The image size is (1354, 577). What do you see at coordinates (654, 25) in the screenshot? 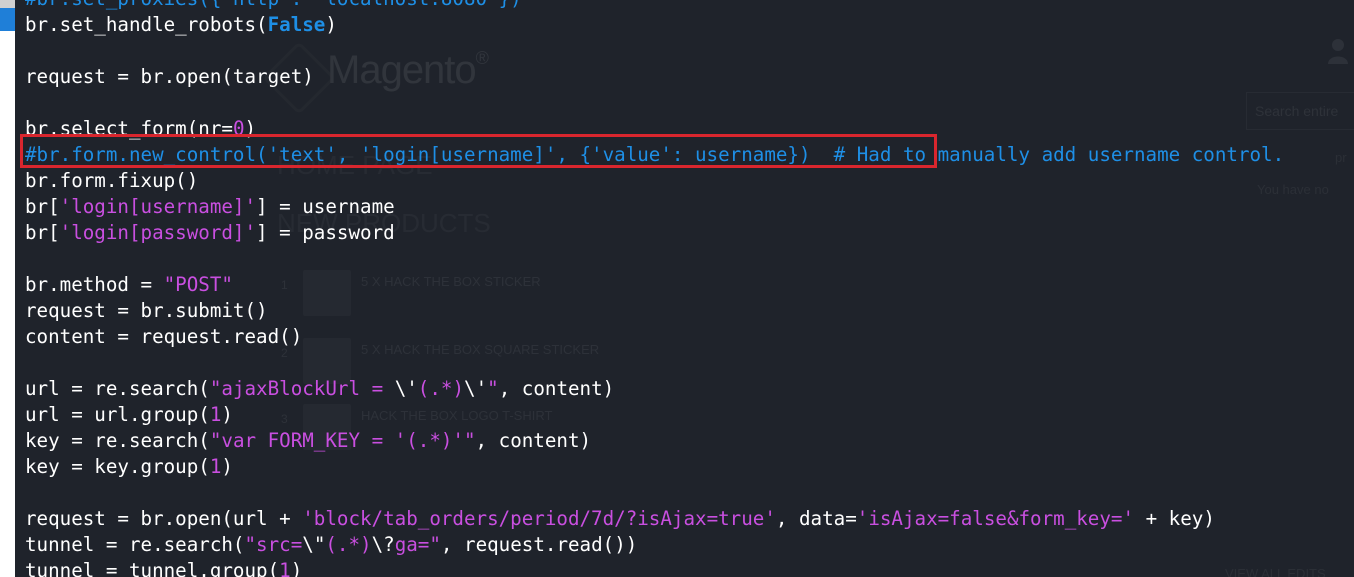
I see `code-line: br.set_handle_robots(False)` at bounding box center [654, 25].